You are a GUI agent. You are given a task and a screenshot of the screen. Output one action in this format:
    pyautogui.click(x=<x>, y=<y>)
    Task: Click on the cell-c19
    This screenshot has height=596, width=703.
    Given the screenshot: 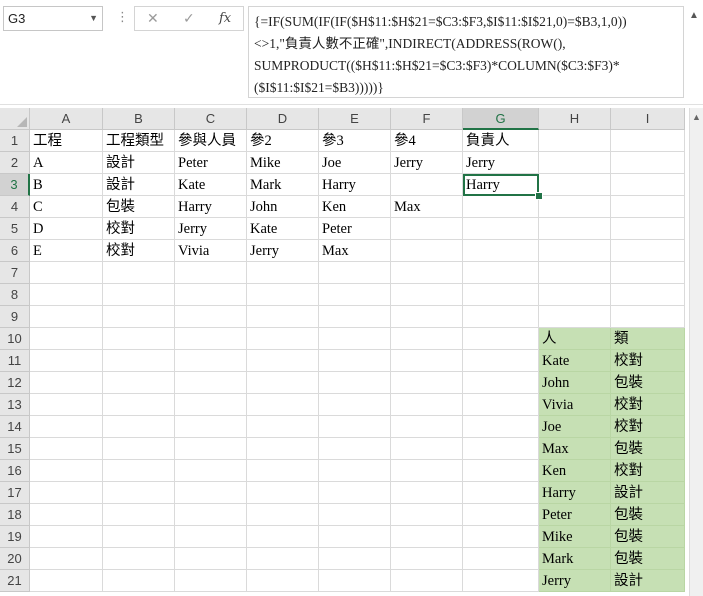 What is the action you would take?
    pyautogui.click(x=211, y=537)
    